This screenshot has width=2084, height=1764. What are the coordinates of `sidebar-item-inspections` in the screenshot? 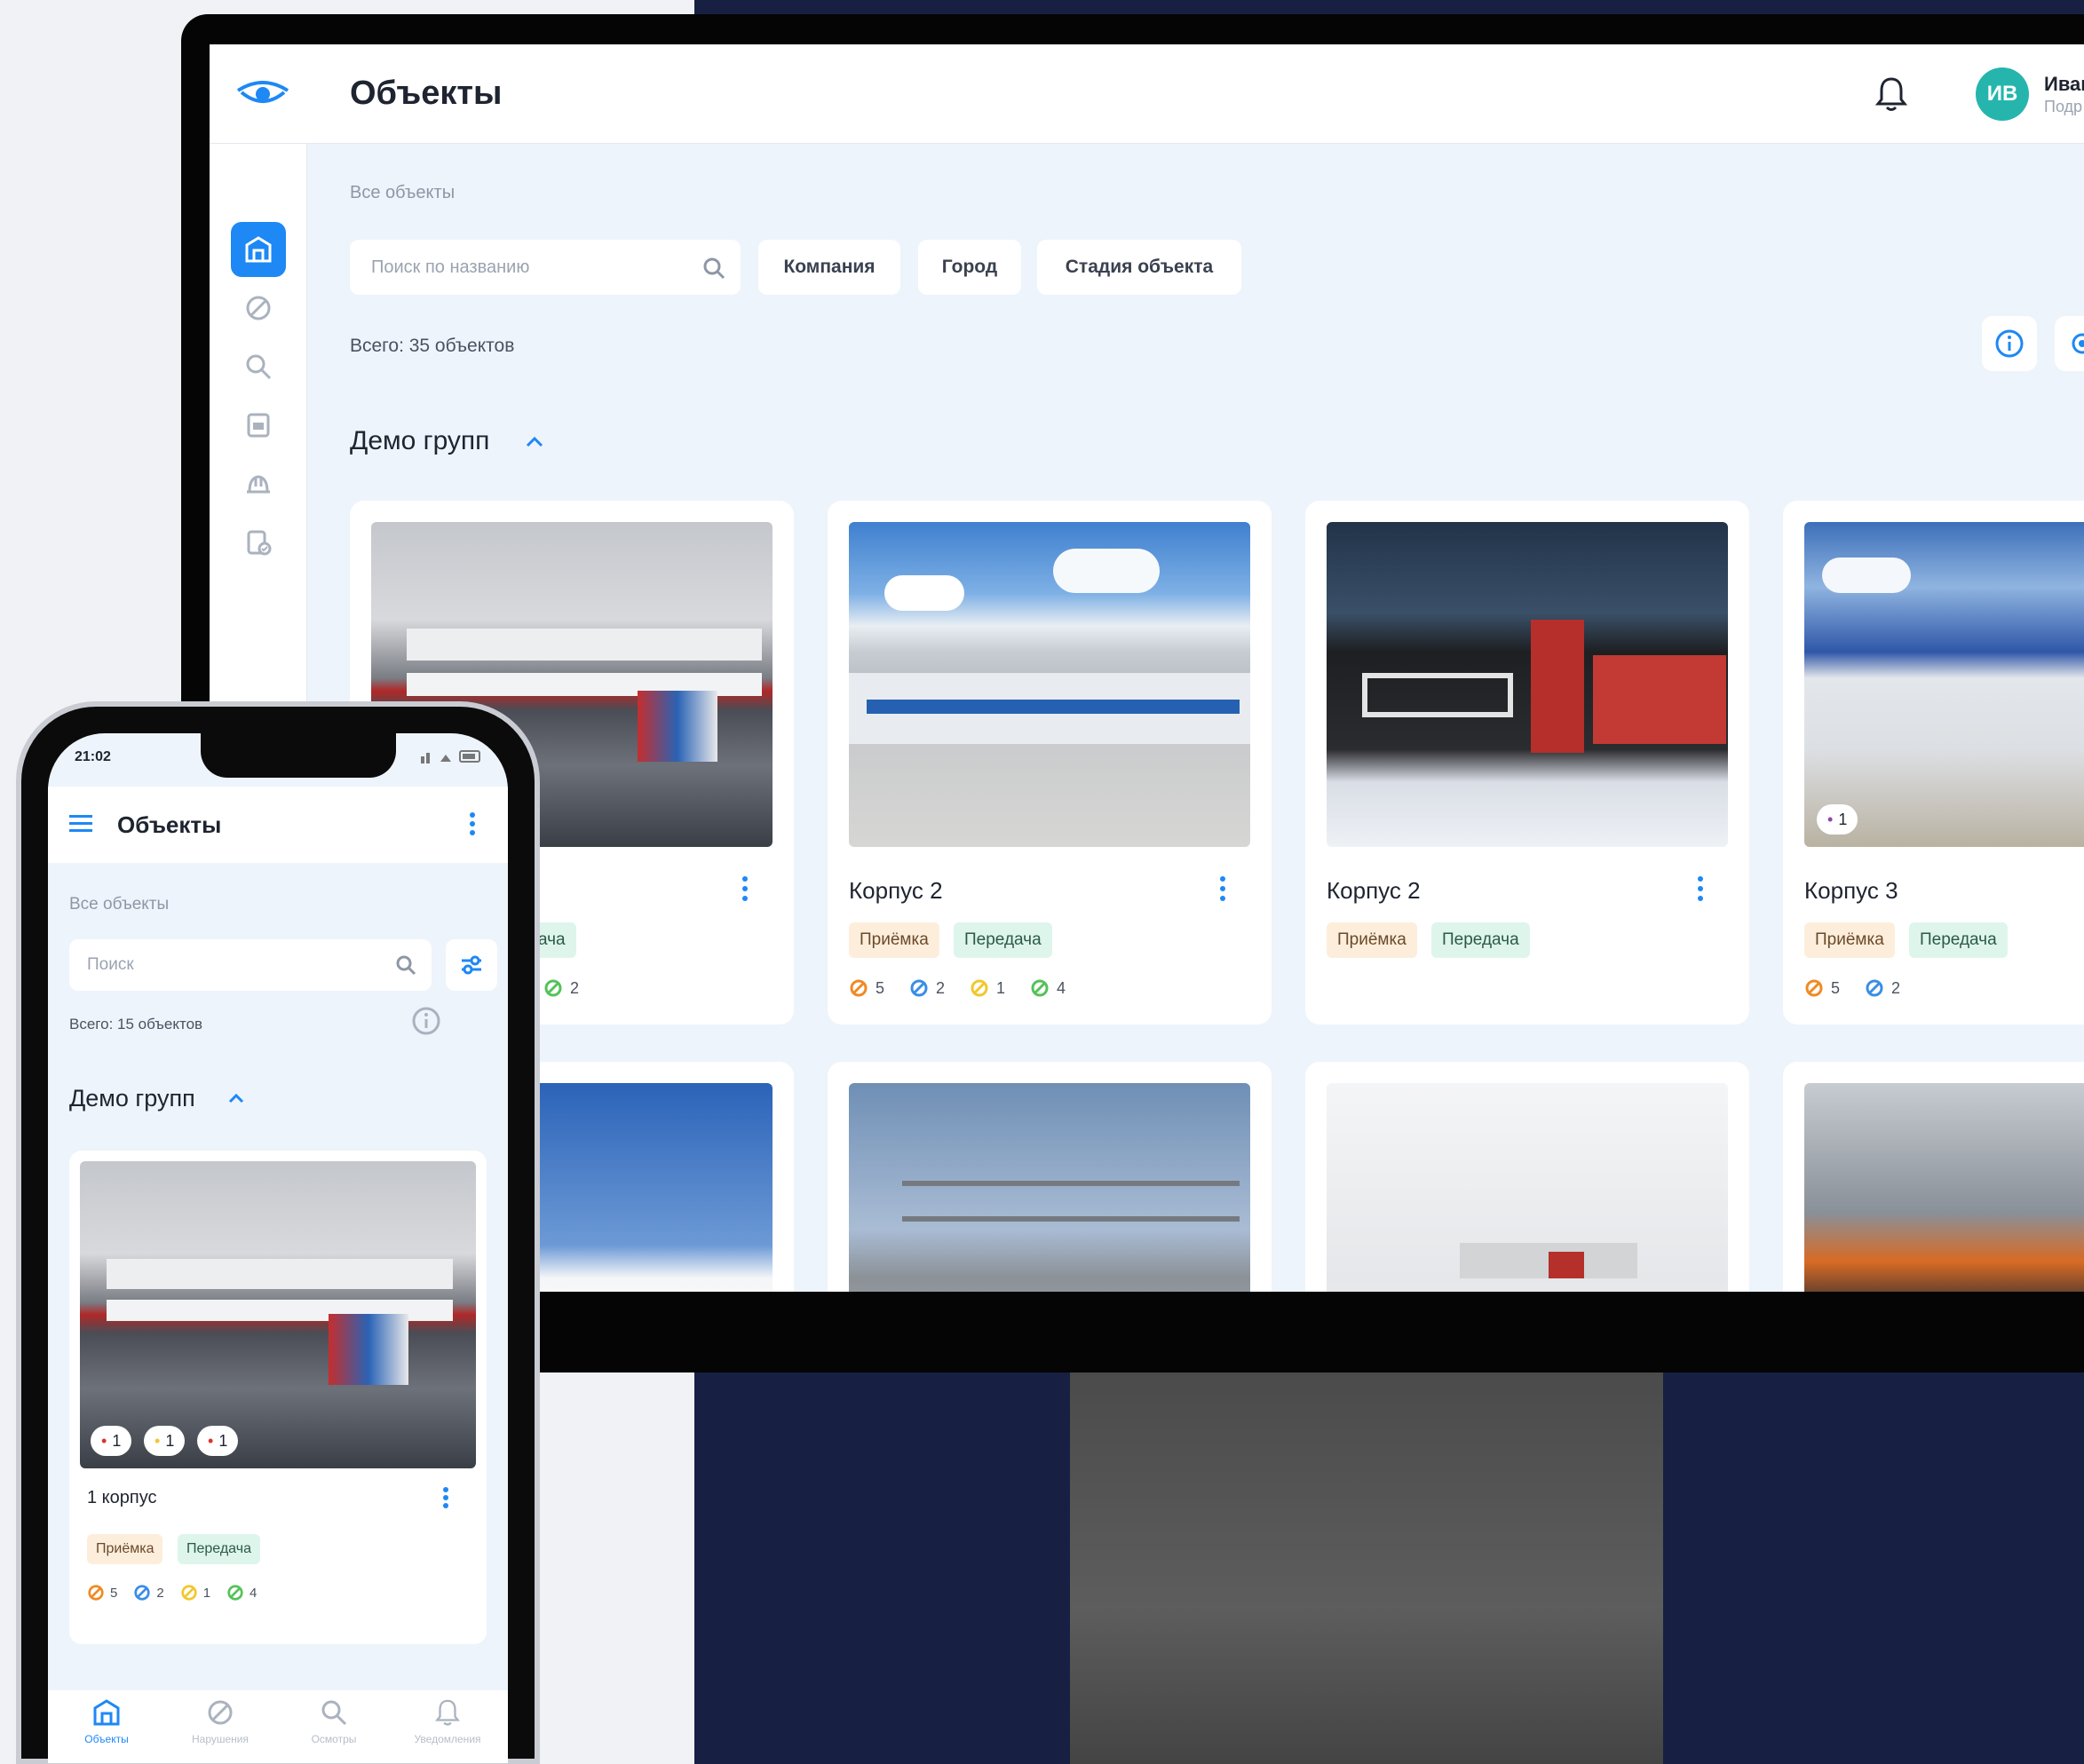 It's located at (258, 366).